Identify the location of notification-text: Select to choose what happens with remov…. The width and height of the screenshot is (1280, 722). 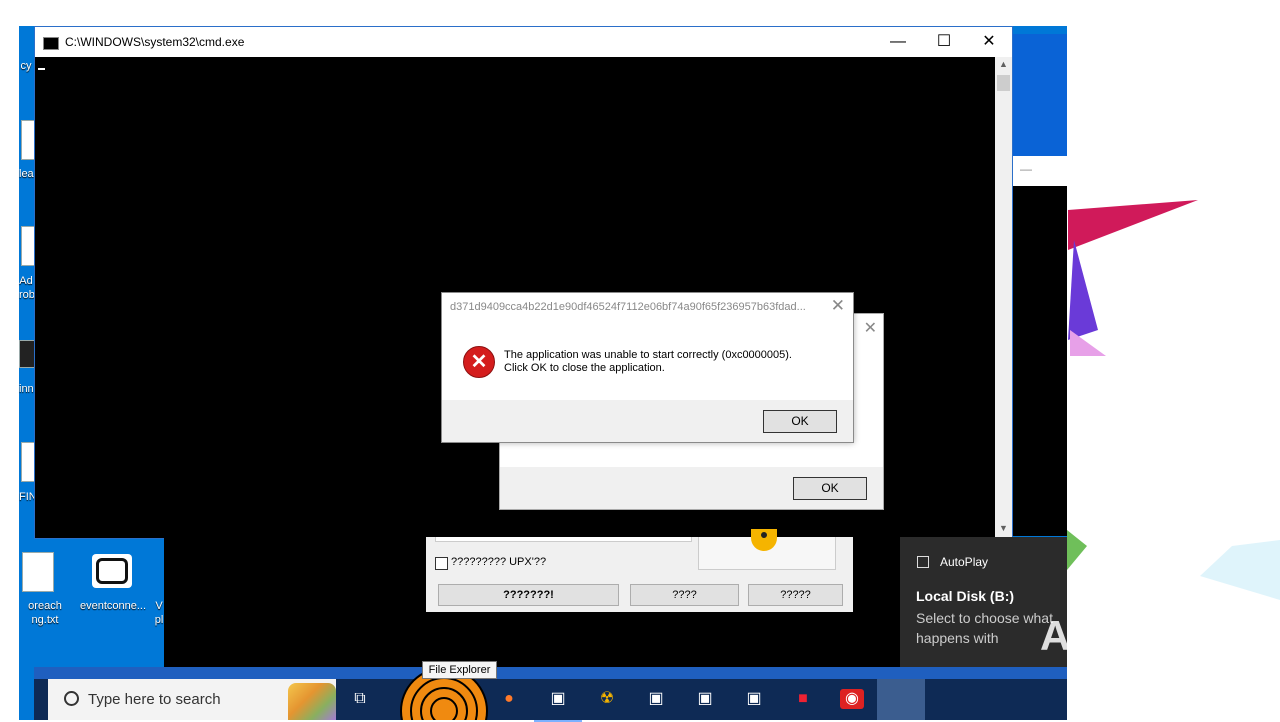
(984, 628).